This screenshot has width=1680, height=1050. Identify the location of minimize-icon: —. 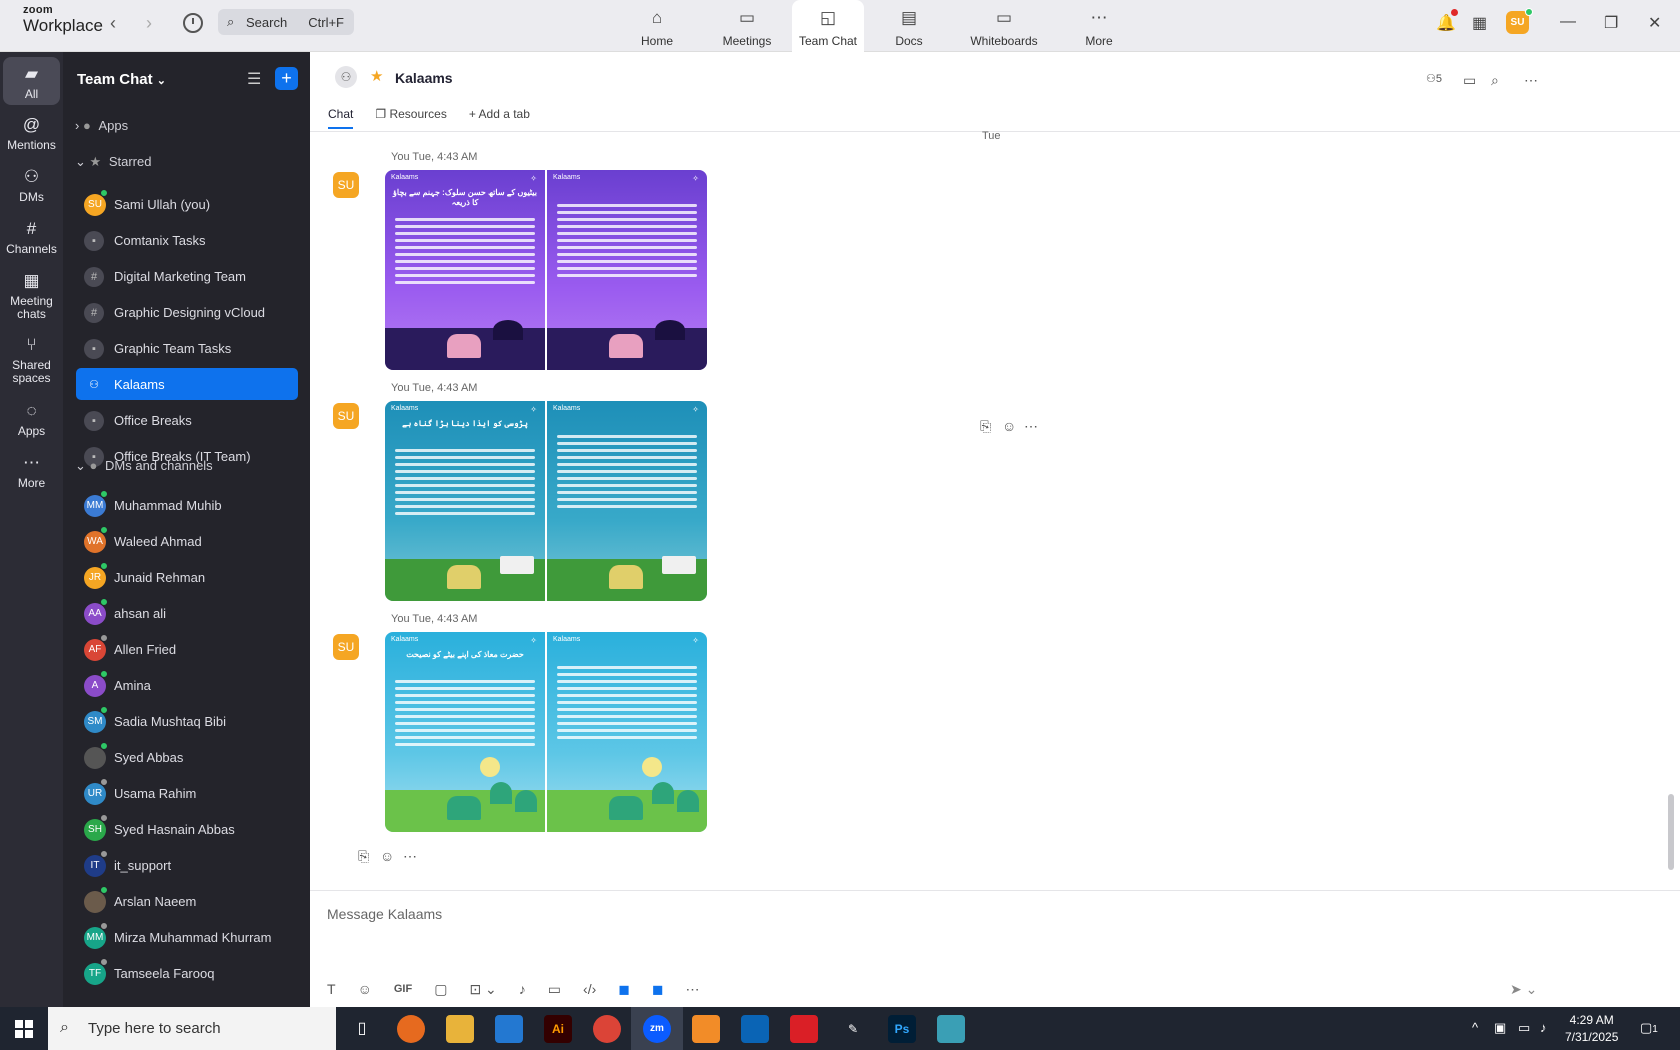
(1568, 22).